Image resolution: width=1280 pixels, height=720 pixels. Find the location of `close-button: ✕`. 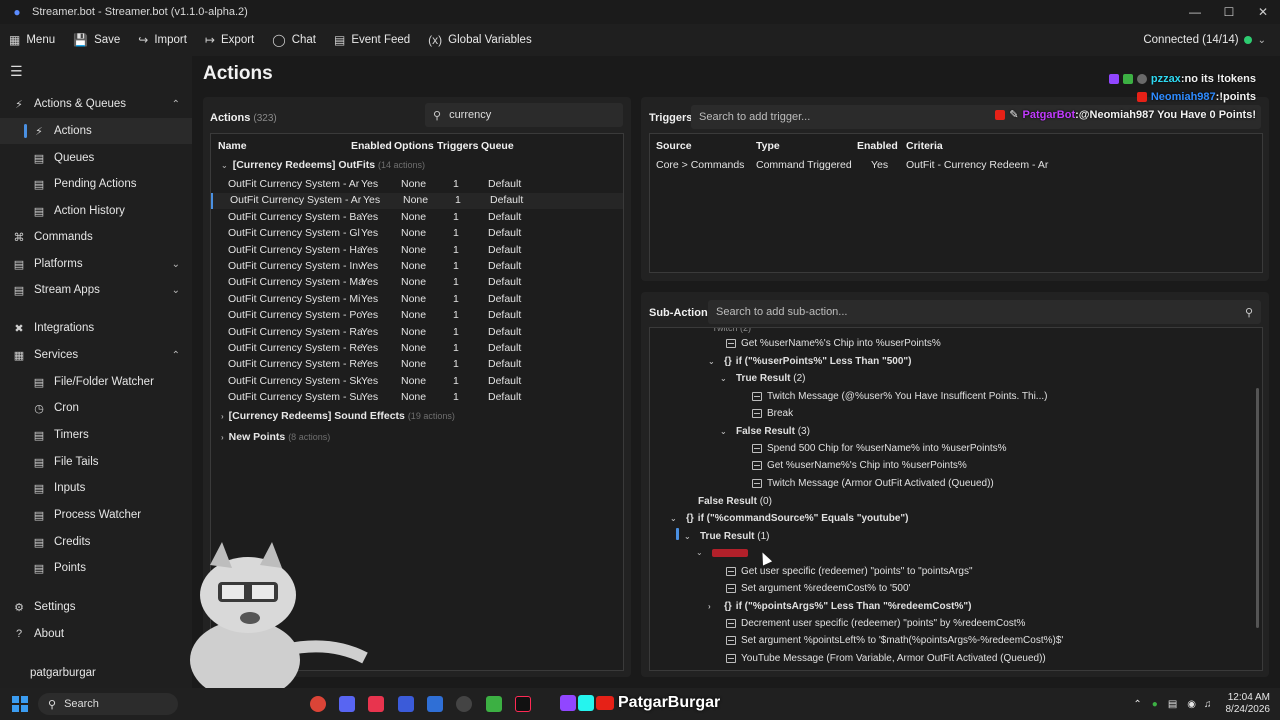

close-button: ✕ is located at coordinates (1263, 12).